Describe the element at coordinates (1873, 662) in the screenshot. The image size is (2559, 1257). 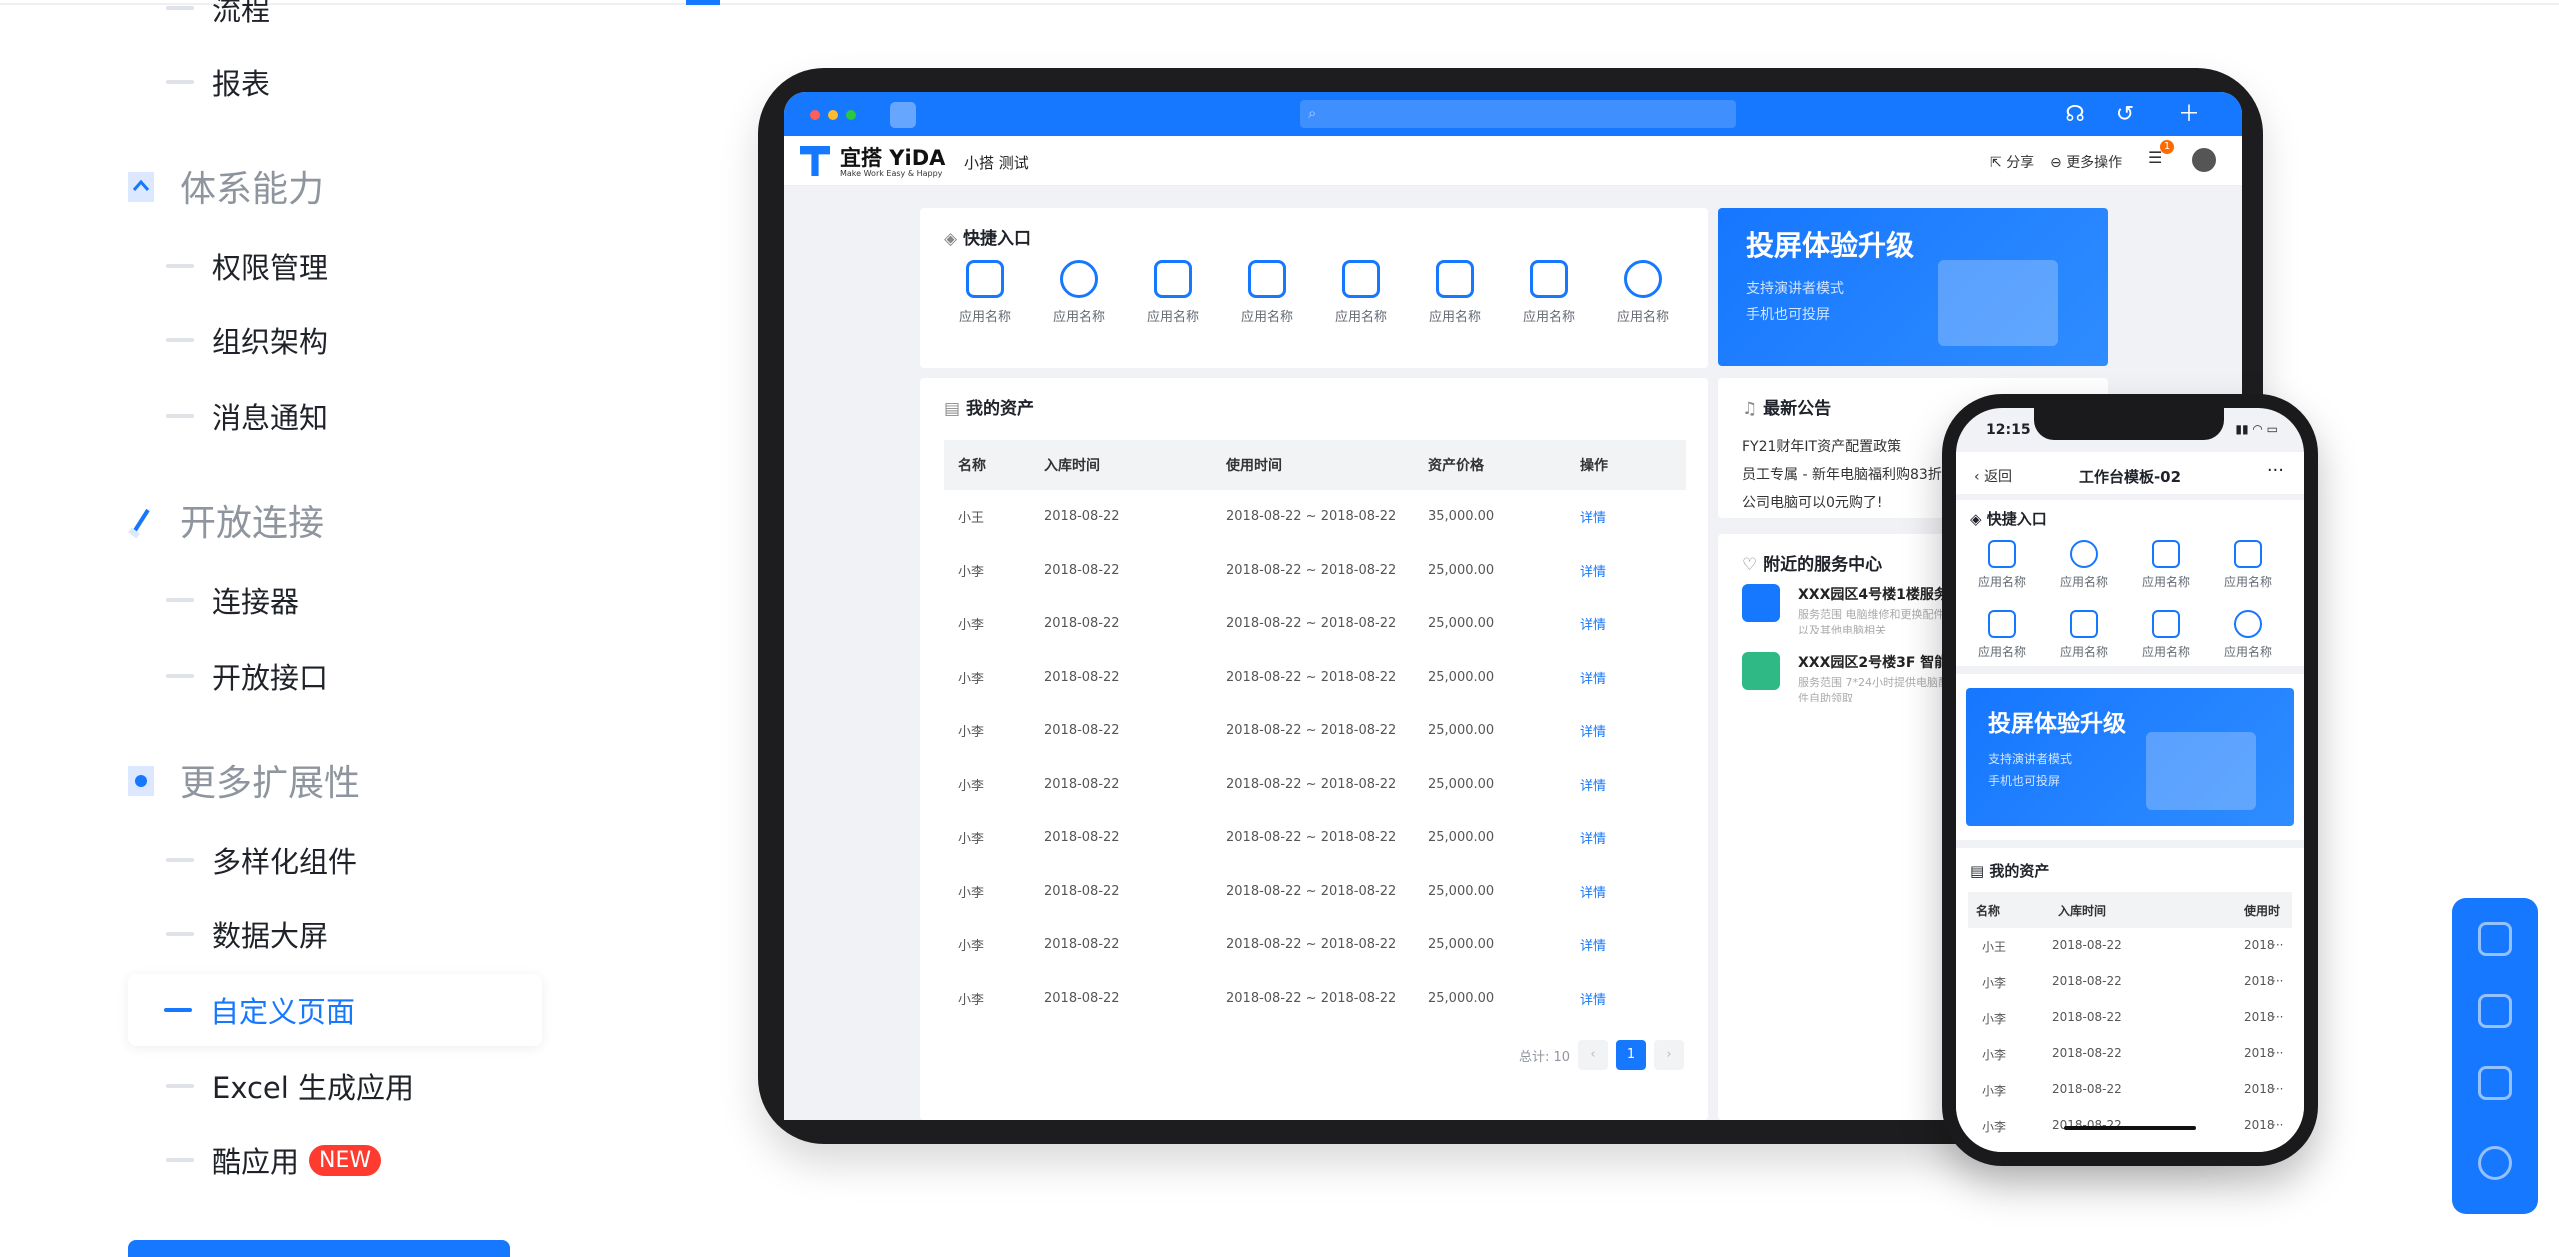
I see `service-name: XXX园区2号楼3F 智能` at that location.